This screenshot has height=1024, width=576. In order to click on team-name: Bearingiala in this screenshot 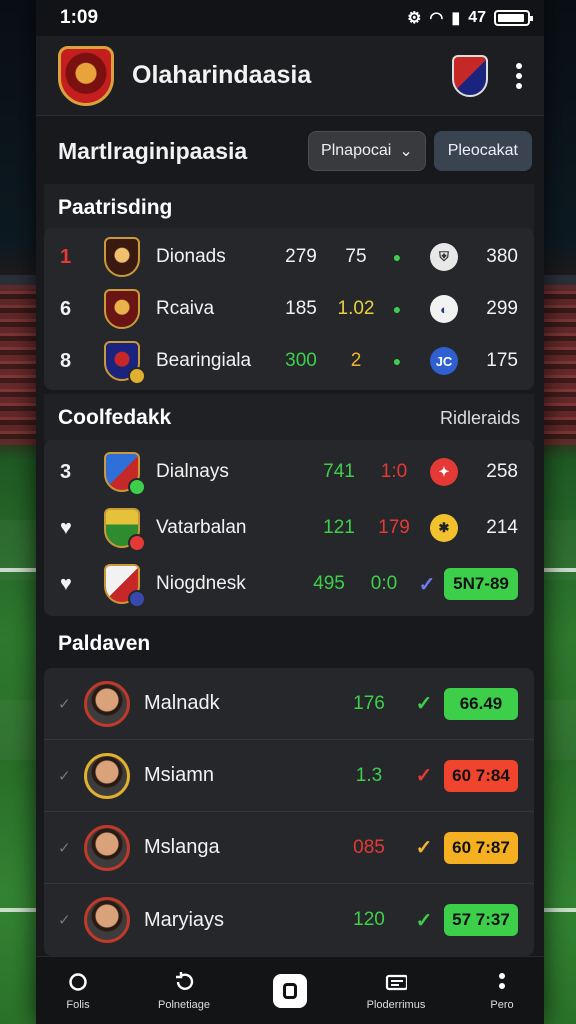, I will do `click(204, 360)`.